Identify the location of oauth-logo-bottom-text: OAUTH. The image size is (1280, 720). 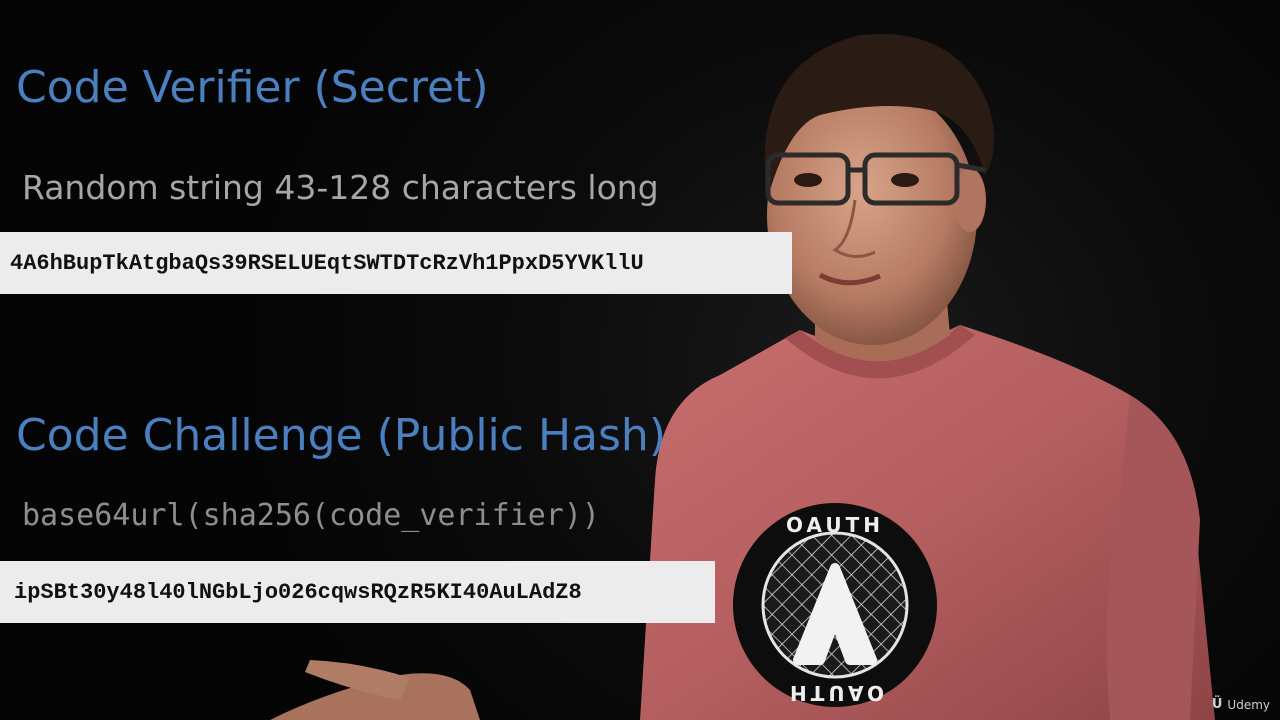
(835, 693).